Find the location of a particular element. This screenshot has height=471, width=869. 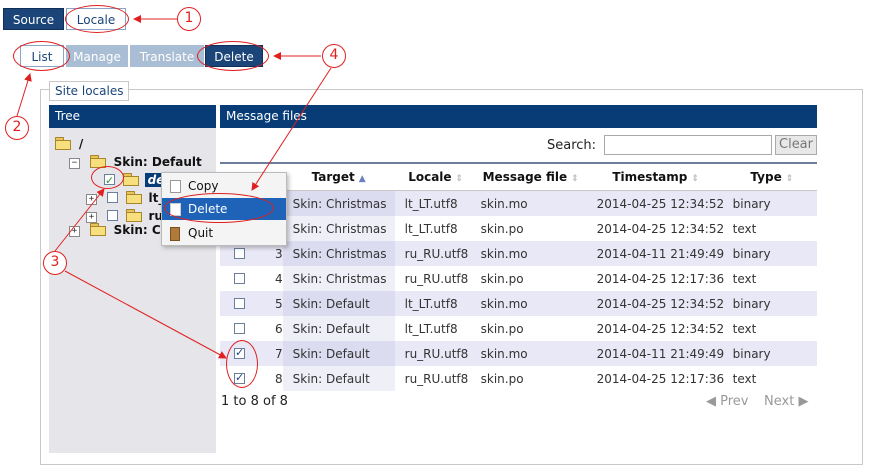

arrow-4b is located at coordinates (291, 129).